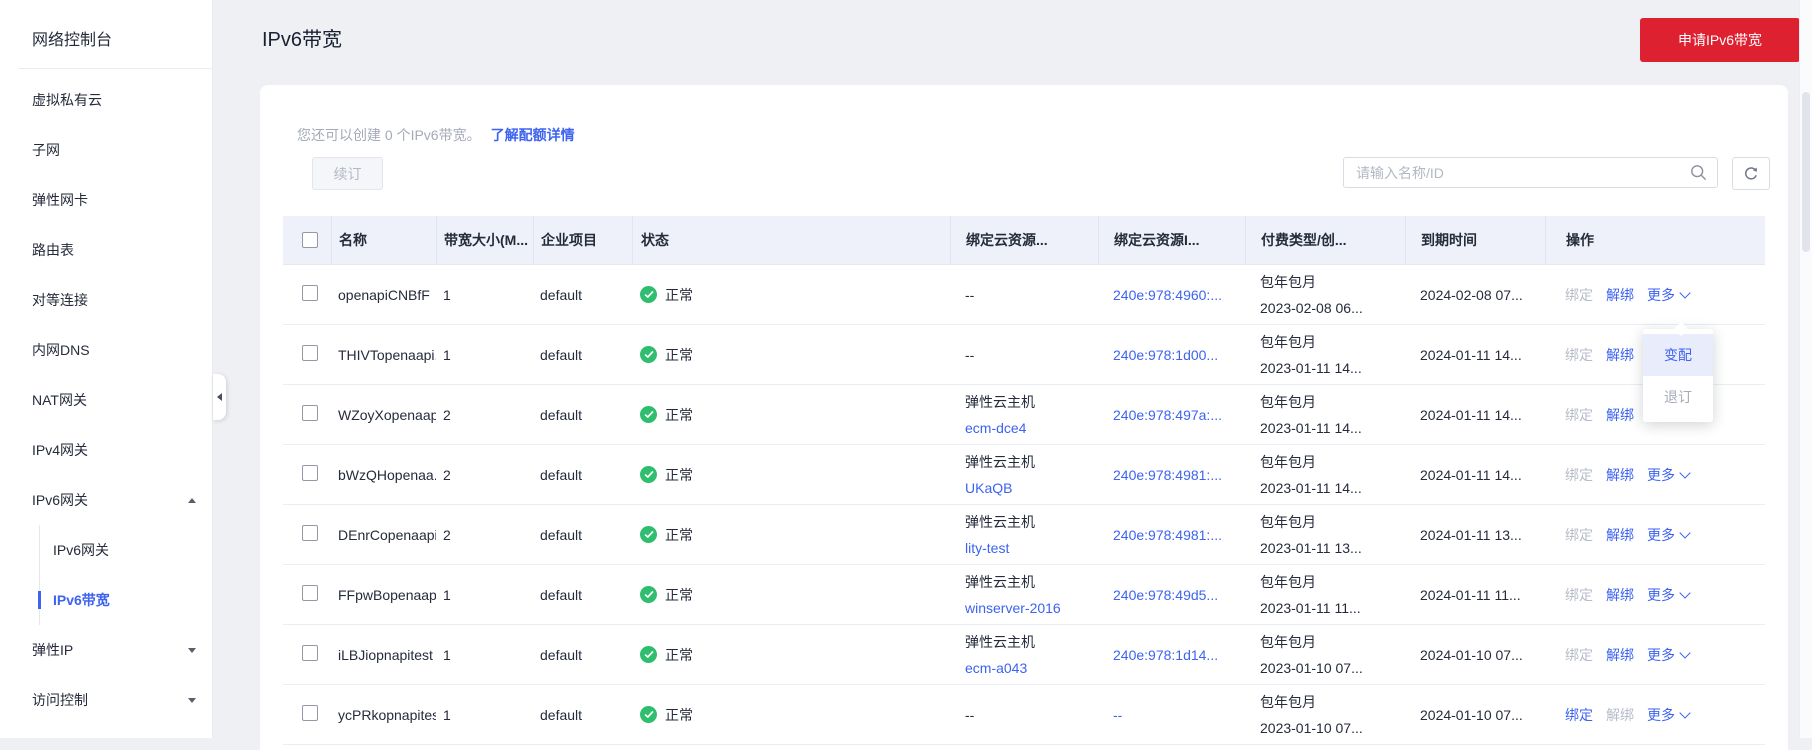 The height and width of the screenshot is (750, 1812). I want to click on resource-name-link: lity-test, so click(1031, 548).